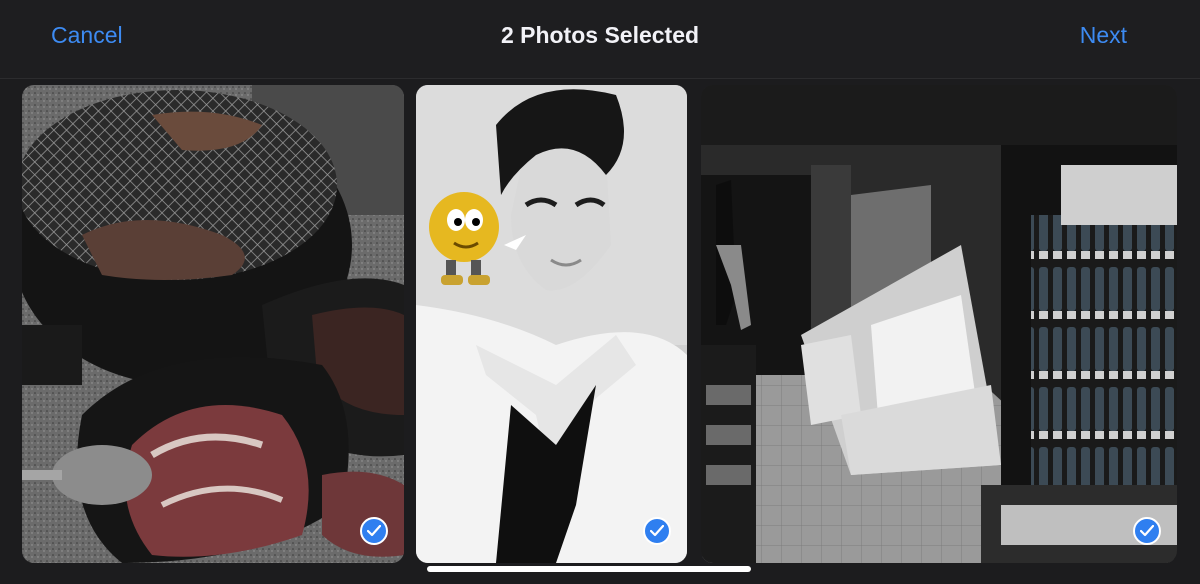 The height and width of the screenshot is (584, 1200). Describe the element at coordinates (1103, 35) in the screenshot. I see `next-button: Next` at that location.